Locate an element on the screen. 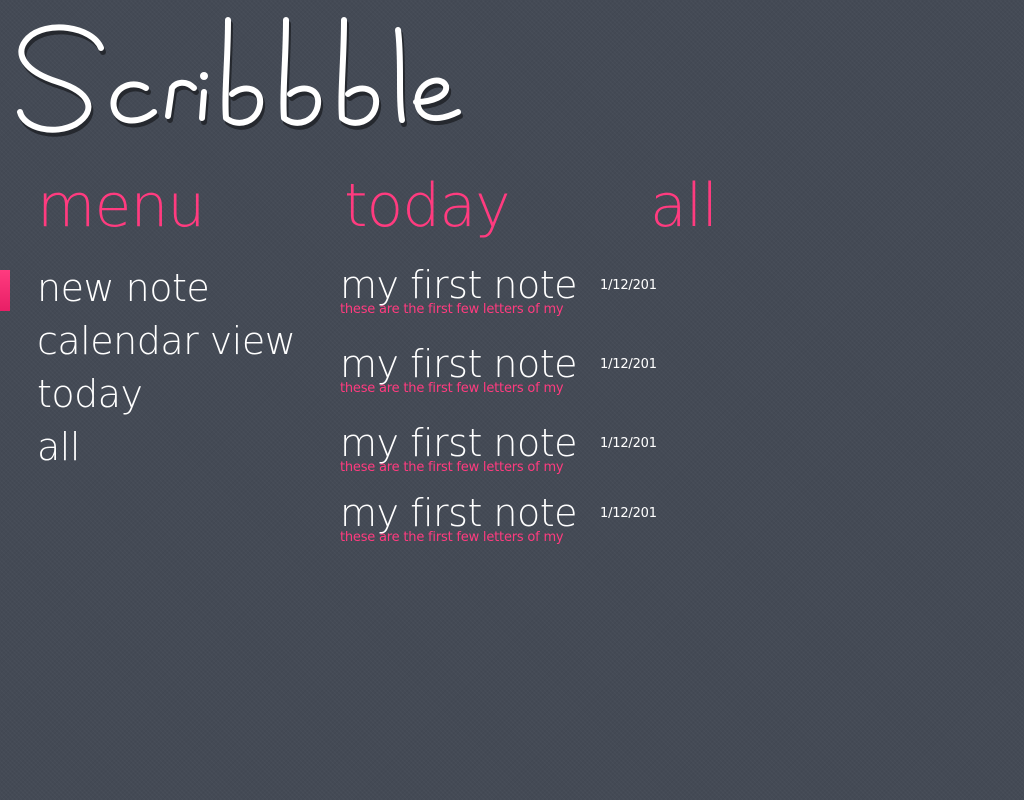  menu-item-new-note: new note is located at coordinates (166, 288).